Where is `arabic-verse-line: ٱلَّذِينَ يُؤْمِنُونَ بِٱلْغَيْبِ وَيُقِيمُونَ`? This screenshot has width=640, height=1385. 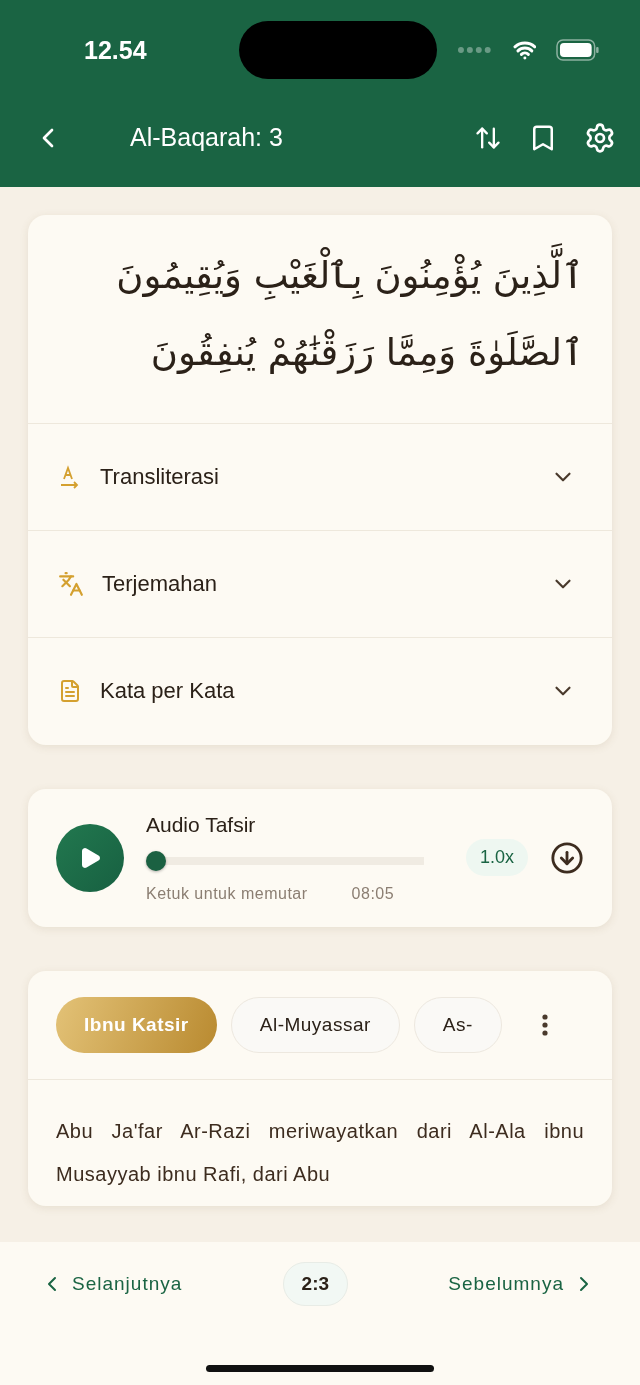 arabic-verse-line: ٱلَّذِينَ يُؤْمِنُونَ بِٱلْغَيْبِ وَيُقِيمُونَ is located at coordinates (320, 276).